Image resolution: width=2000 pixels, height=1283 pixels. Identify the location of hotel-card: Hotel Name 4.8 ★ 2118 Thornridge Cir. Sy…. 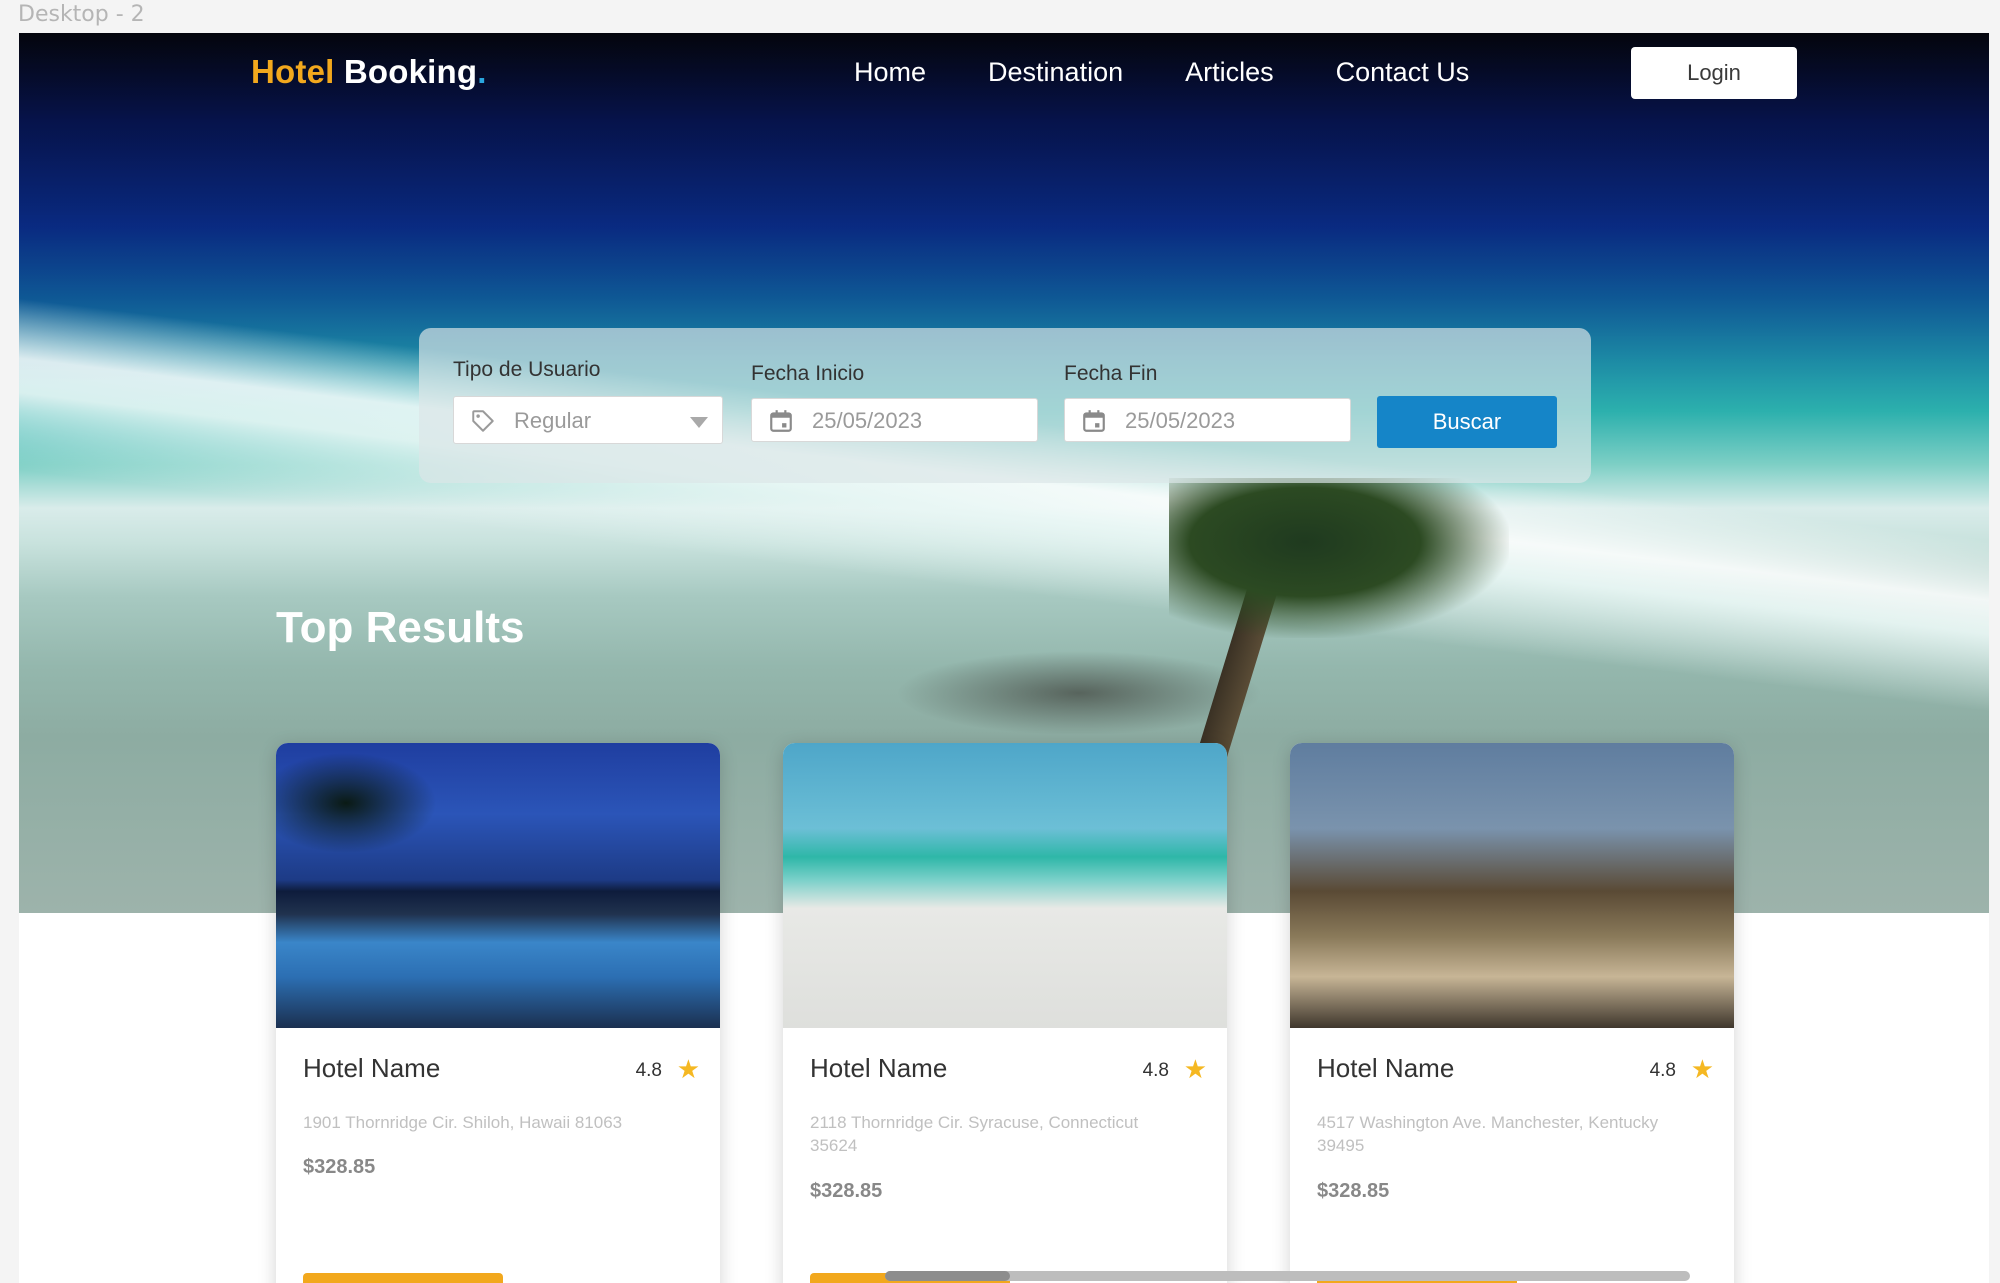
(1005, 1013).